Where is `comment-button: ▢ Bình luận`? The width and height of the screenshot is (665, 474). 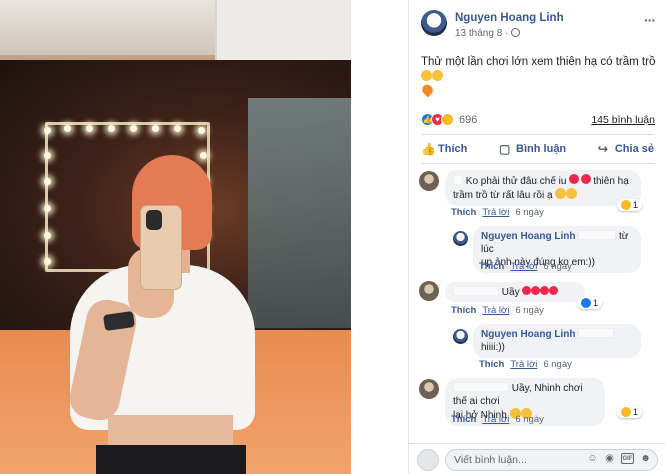 comment-button: ▢ Bình luận is located at coordinates (532, 149).